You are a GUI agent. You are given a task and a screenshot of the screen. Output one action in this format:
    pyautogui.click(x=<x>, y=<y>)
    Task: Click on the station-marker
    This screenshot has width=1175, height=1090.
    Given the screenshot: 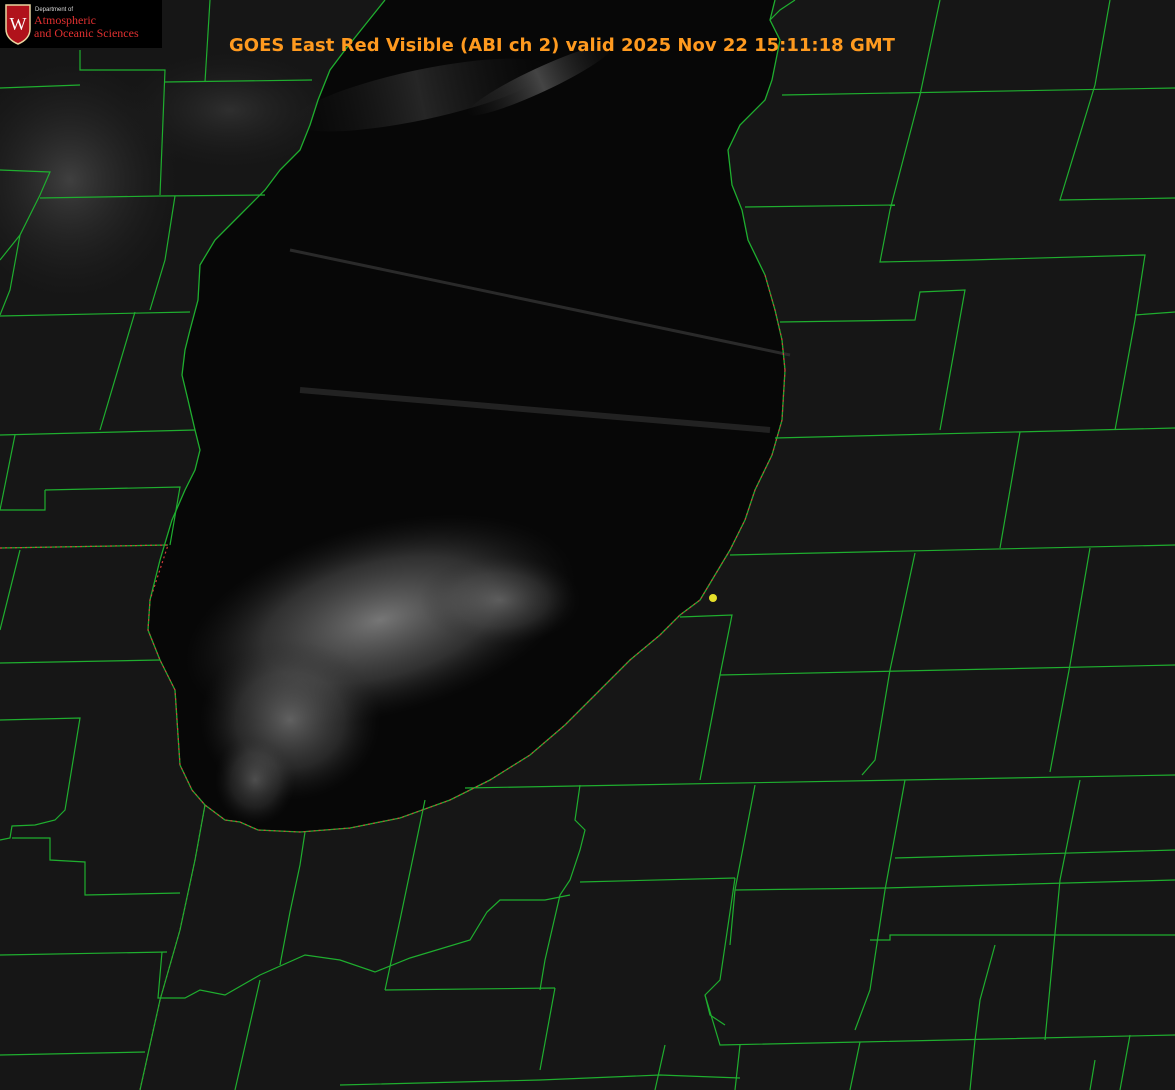 What is the action you would take?
    pyautogui.click(x=713, y=598)
    